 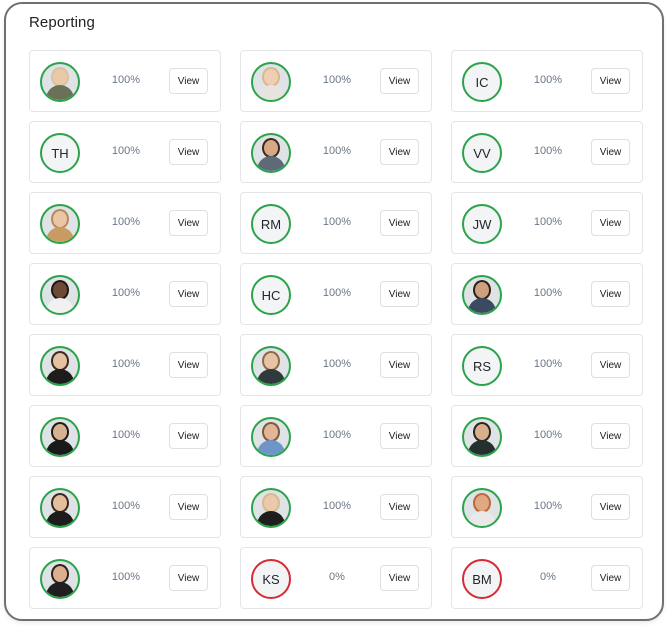 What do you see at coordinates (271, 295) in the screenshot?
I see `avatar: HC` at bounding box center [271, 295].